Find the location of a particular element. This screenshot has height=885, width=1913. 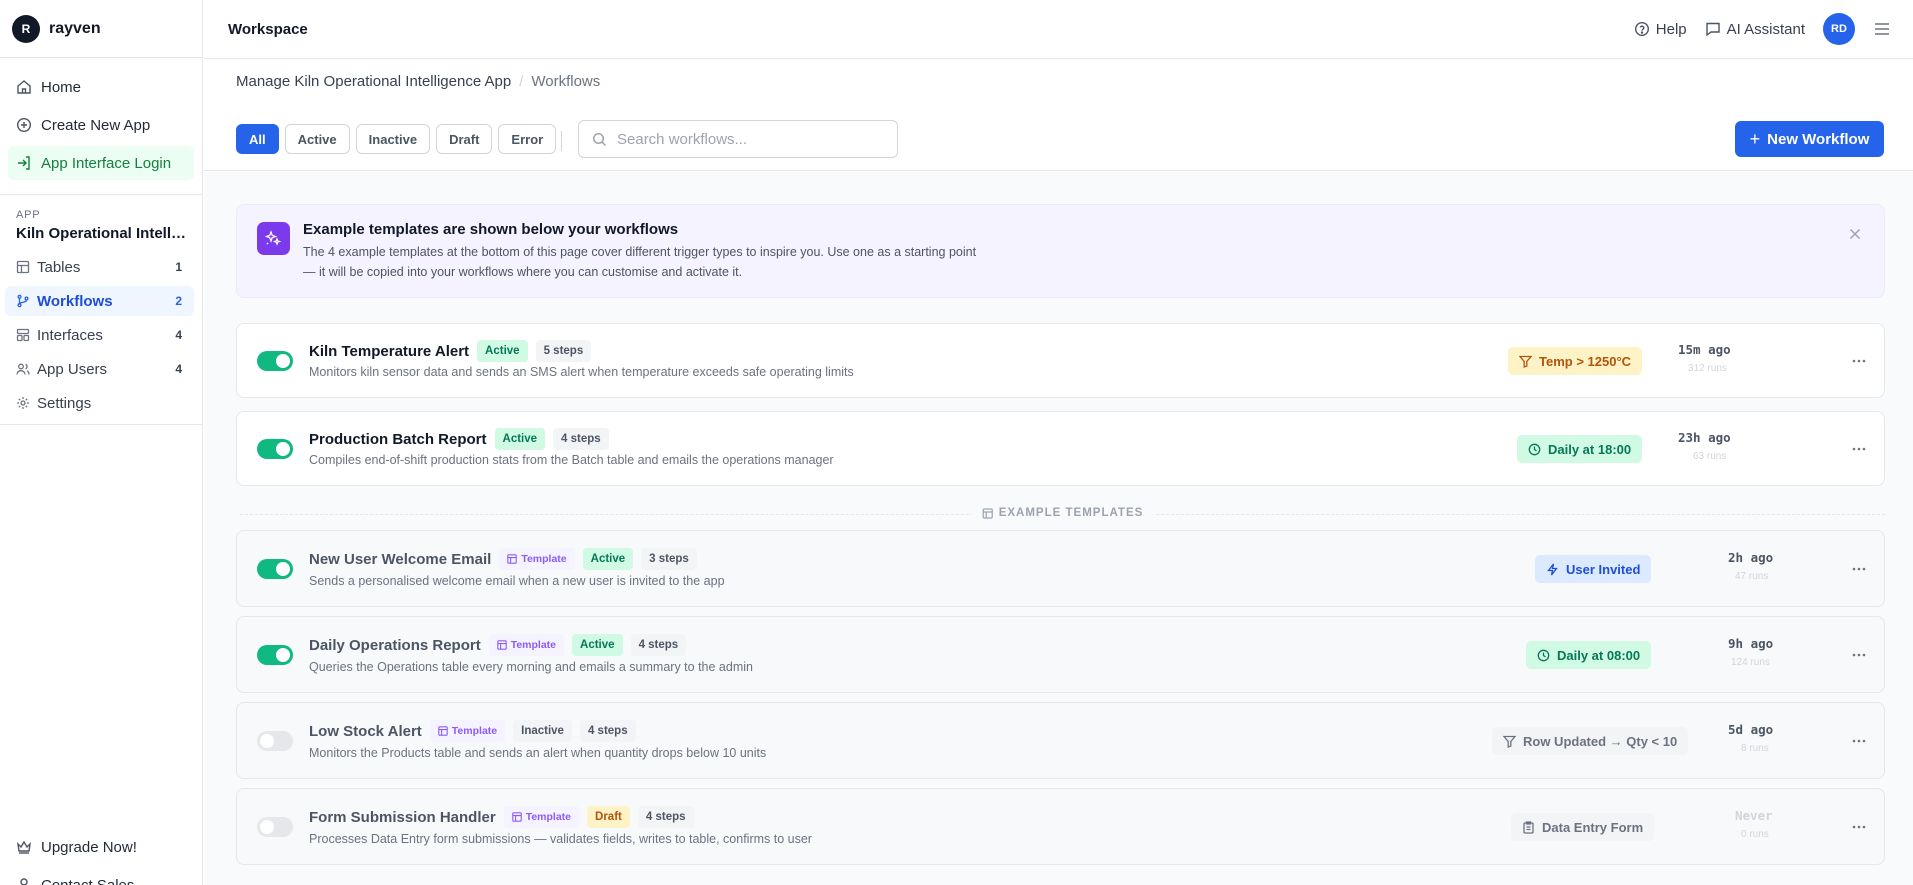

new-workflow-button: + New Workflow is located at coordinates (1809, 139).